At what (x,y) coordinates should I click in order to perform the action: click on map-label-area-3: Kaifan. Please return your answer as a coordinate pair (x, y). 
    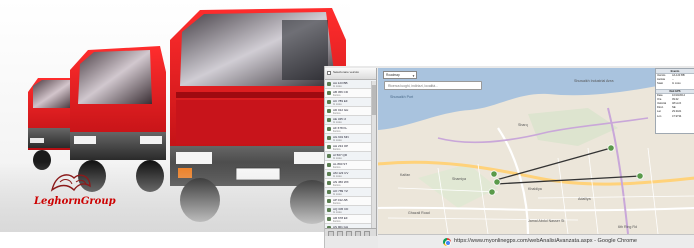
    Looking at the image, I should click on (405, 175).